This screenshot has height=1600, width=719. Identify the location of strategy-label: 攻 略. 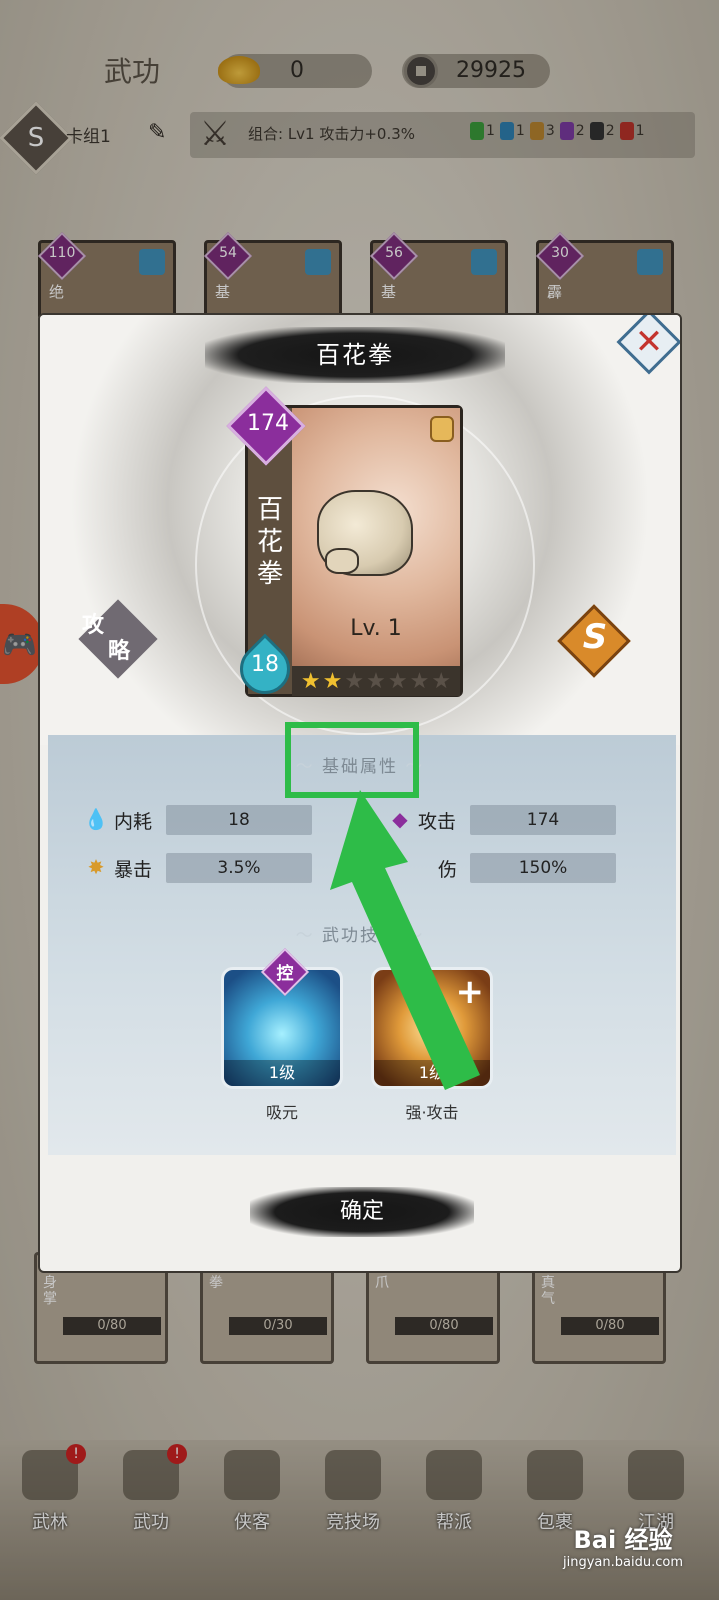
(119, 639).